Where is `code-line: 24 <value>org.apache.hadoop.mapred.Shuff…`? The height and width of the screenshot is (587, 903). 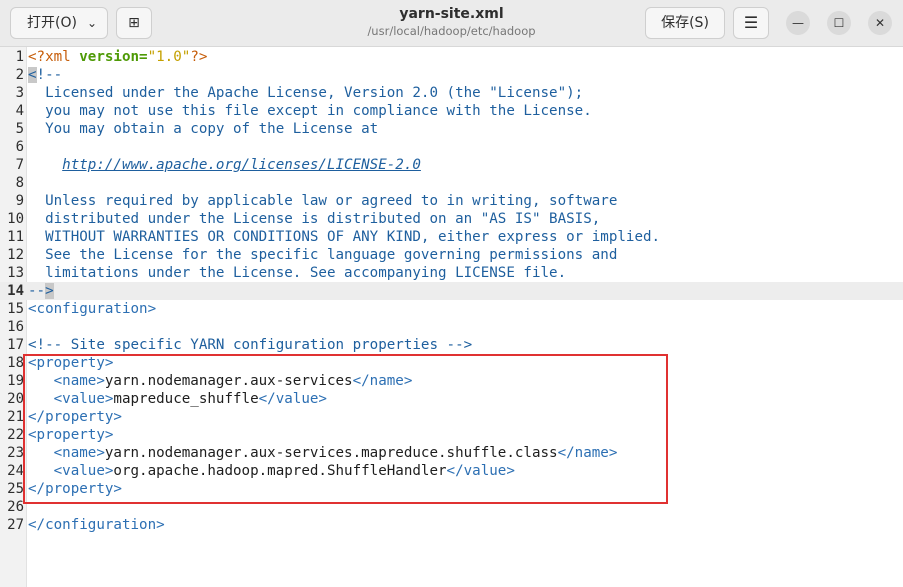
code-line: 24 <value>org.apache.hadoop.mapred.Shuff… is located at coordinates (451, 471).